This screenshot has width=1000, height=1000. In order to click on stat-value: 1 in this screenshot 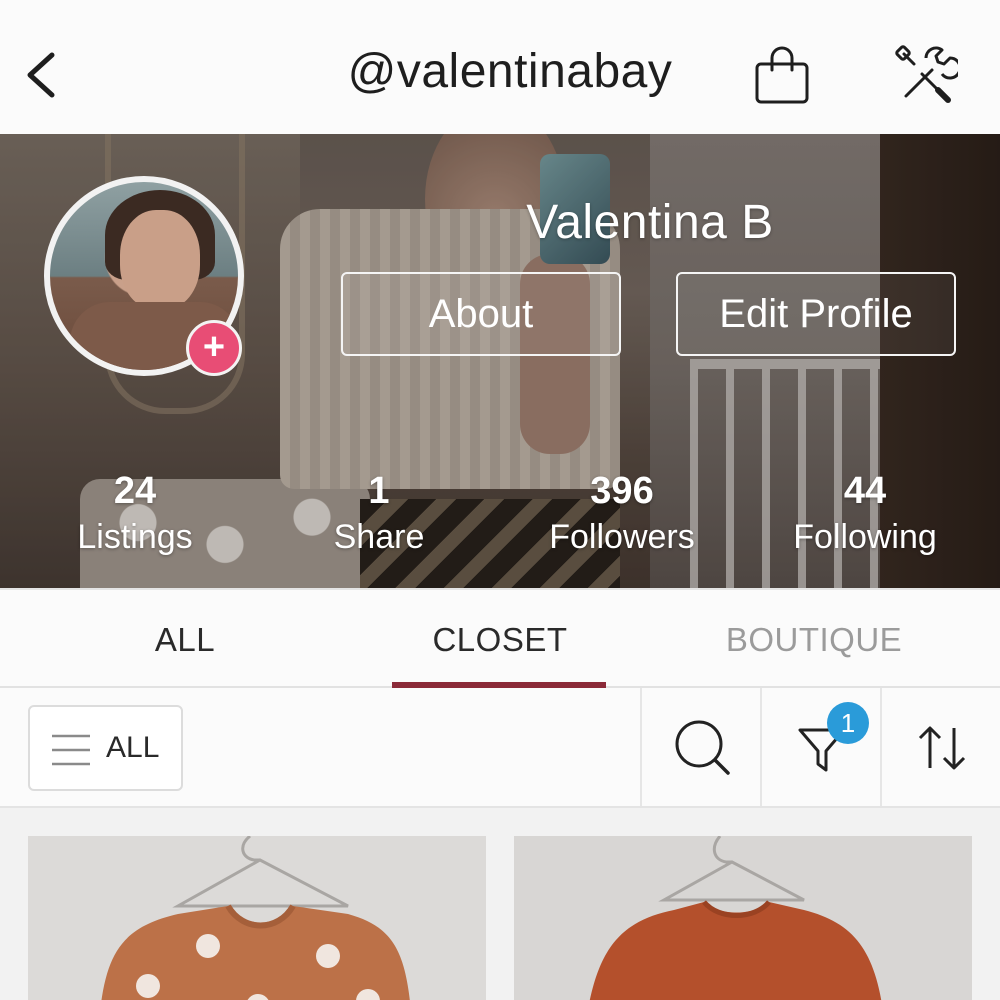, I will do `click(379, 491)`.